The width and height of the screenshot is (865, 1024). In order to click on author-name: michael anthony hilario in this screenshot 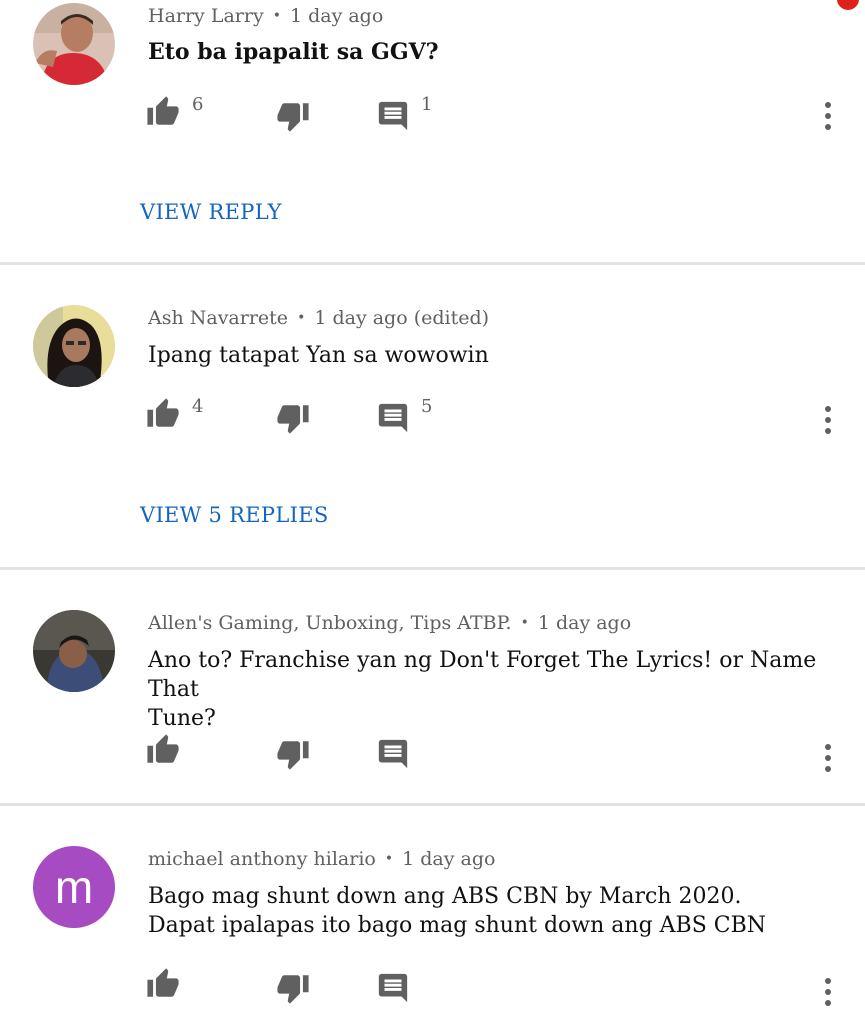, I will do `click(262, 859)`.